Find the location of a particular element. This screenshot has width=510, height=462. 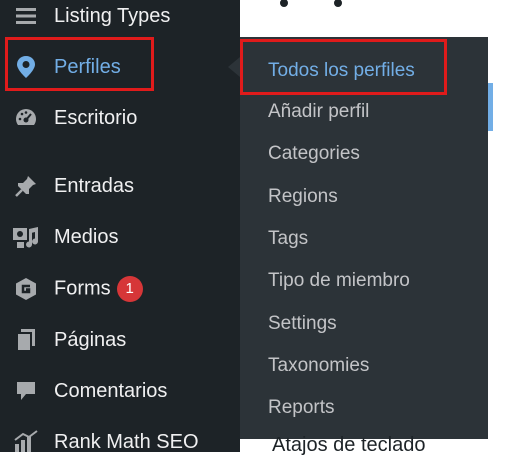

sidebar-item-entradas: Entradas is located at coordinates (120, 186).